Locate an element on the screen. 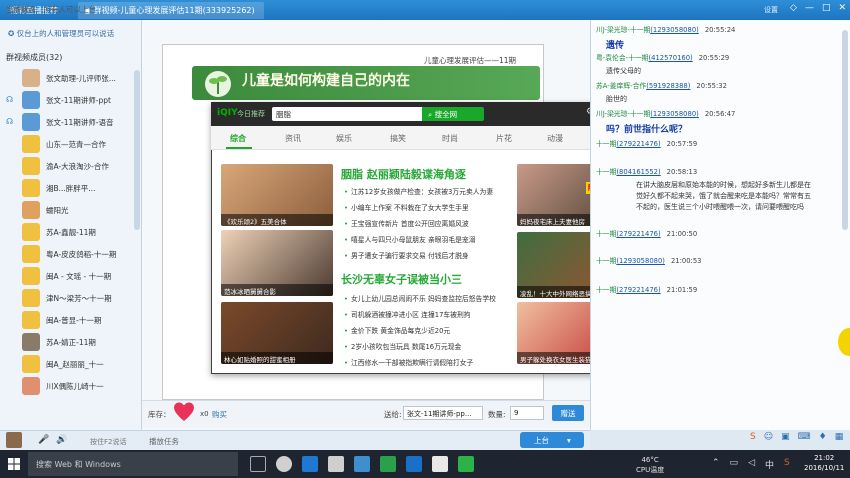 This screenshot has width=850, height=478. task-view-icon is located at coordinates (258, 464).